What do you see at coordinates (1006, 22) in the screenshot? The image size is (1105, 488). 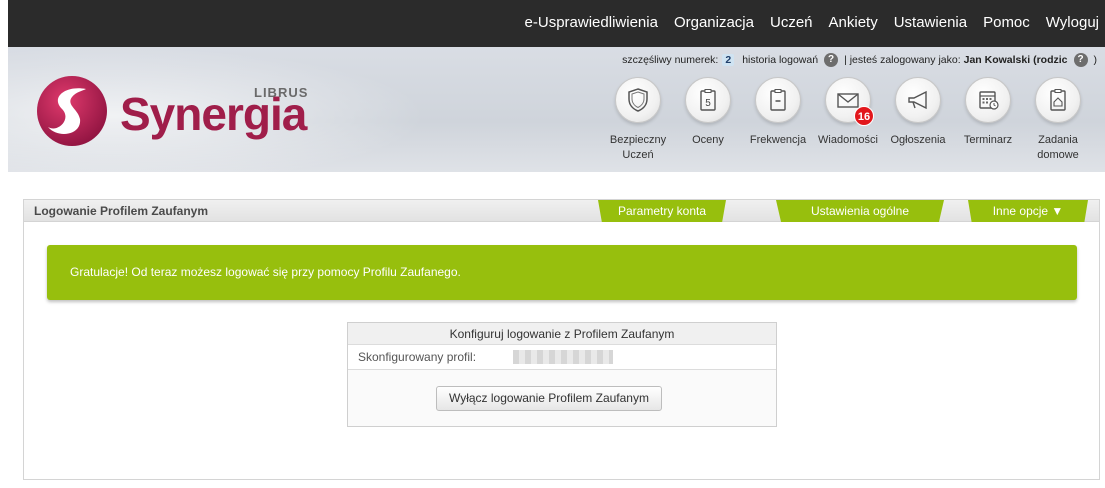 I see `nav-pomoc: Pomoc` at bounding box center [1006, 22].